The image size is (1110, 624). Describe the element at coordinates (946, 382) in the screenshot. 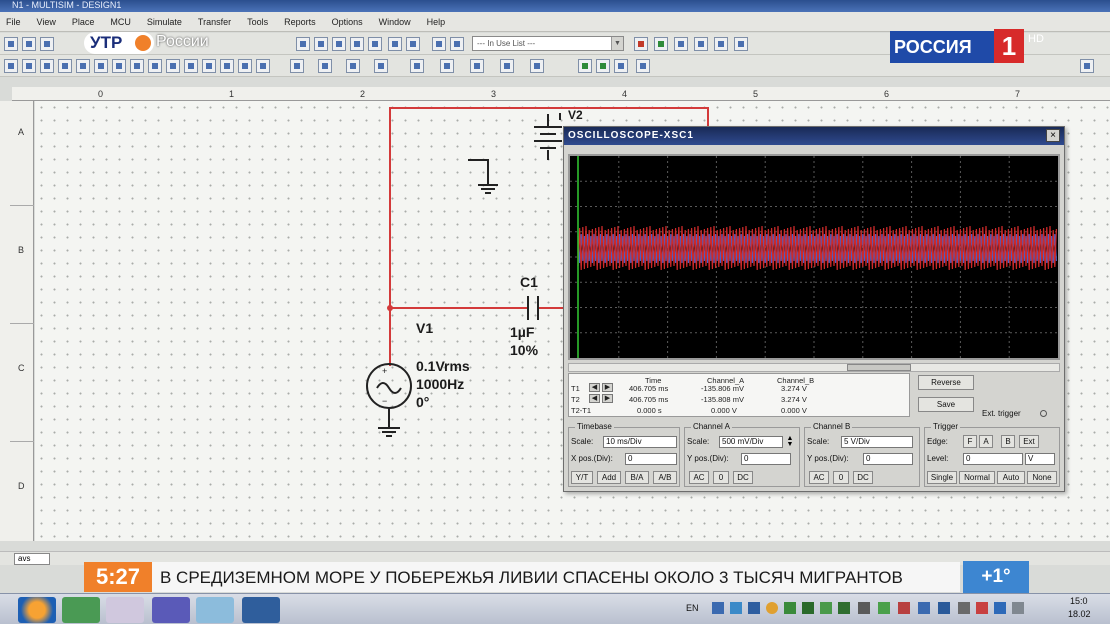

I see `reverse-button: Reverse` at that location.